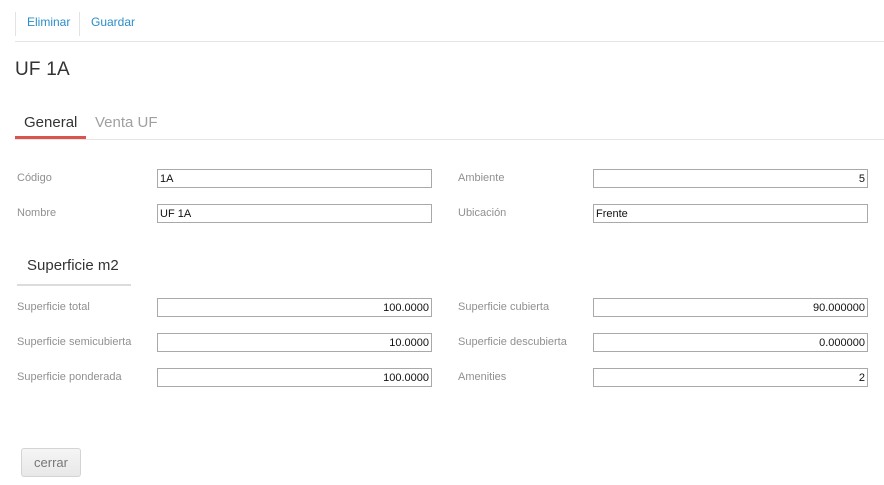 The height and width of the screenshot is (485, 884). What do you see at coordinates (730, 377) in the screenshot?
I see `amenities-field` at bounding box center [730, 377].